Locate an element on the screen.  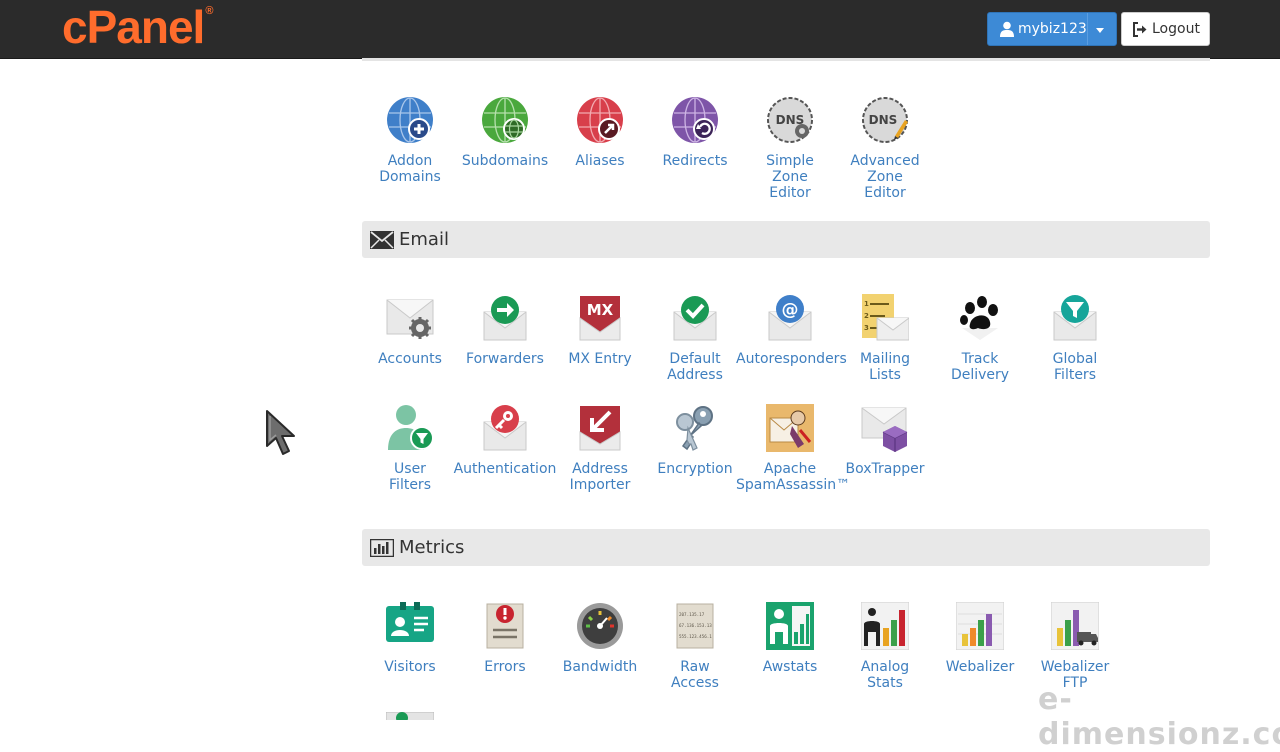
analog-chart-icon is located at coordinates (885, 626).